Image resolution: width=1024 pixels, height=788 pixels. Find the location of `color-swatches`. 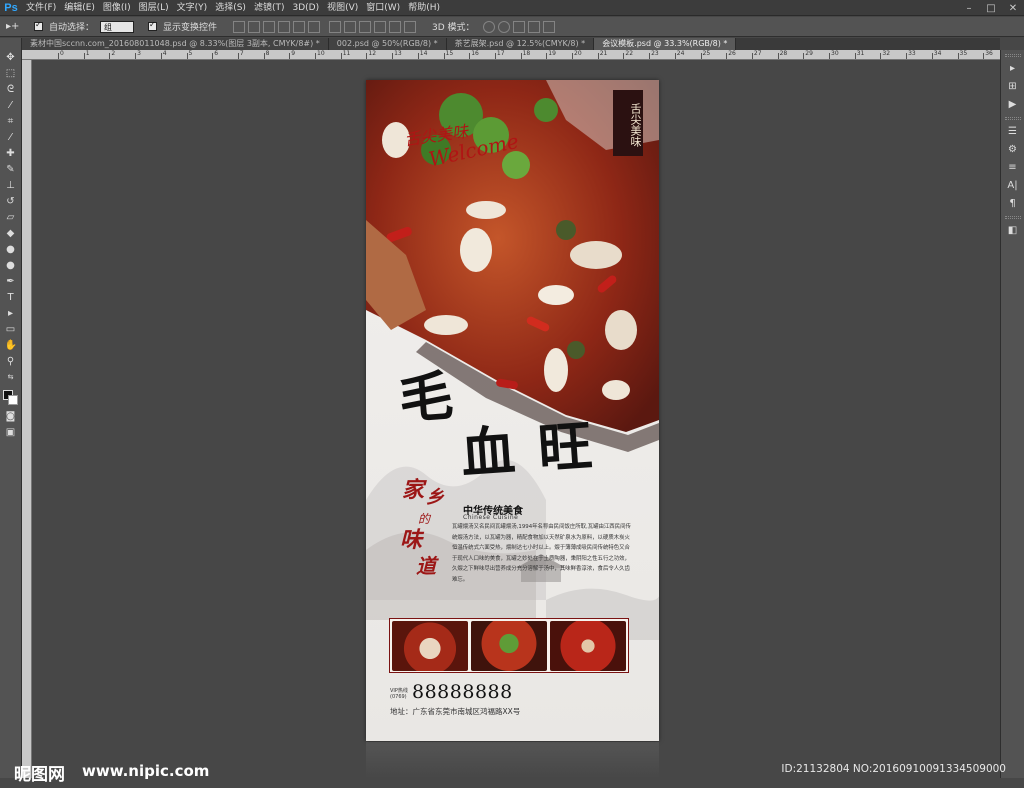

color-swatches is located at coordinates (10, 398).